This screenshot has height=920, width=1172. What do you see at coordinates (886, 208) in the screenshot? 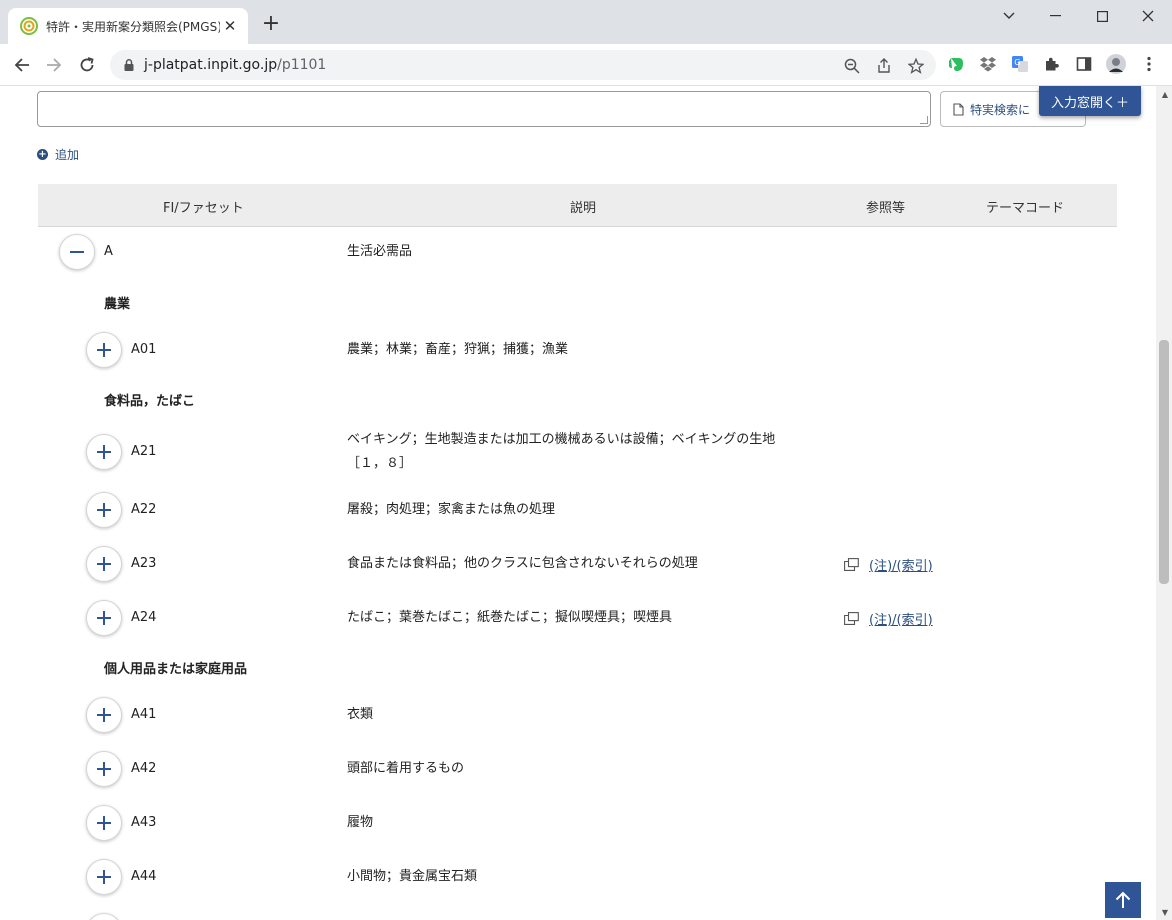
I see `header-reference: 参照等` at bounding box center [886, 208].